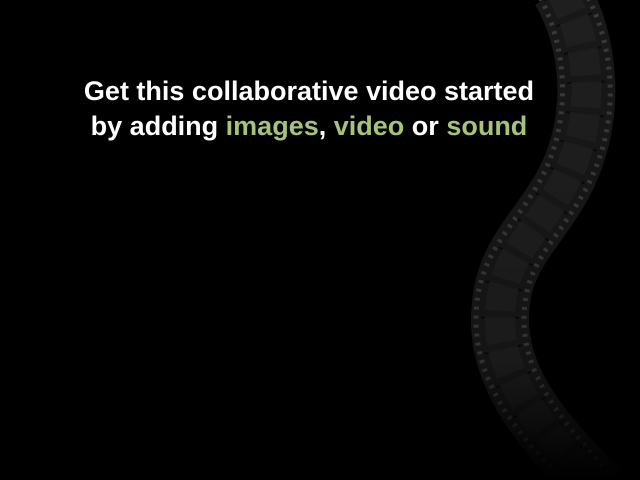 This screenshot has width=640, height=480. Describe the element at coordinates (272, 126) in the screenshot. I see `add-images-link: images` at that location.